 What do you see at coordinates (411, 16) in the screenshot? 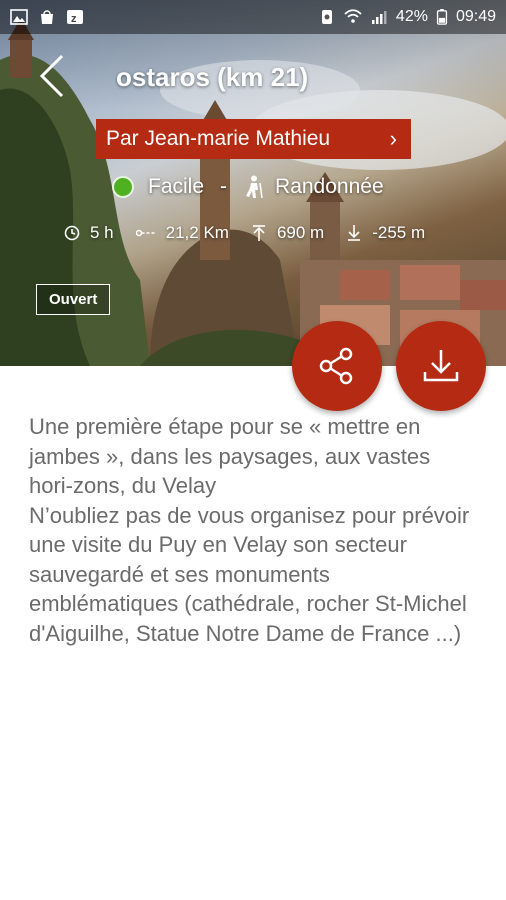
I see `battery-percentage: 42%` at bounding box center [411, 16].